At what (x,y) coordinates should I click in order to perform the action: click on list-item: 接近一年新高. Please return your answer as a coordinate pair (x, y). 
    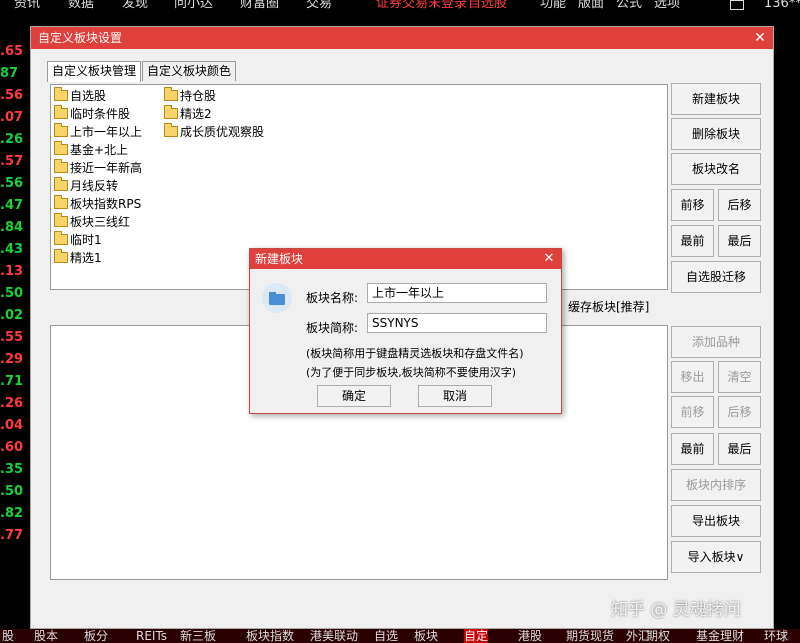
    Looking at the image, I should click on (98, 168).